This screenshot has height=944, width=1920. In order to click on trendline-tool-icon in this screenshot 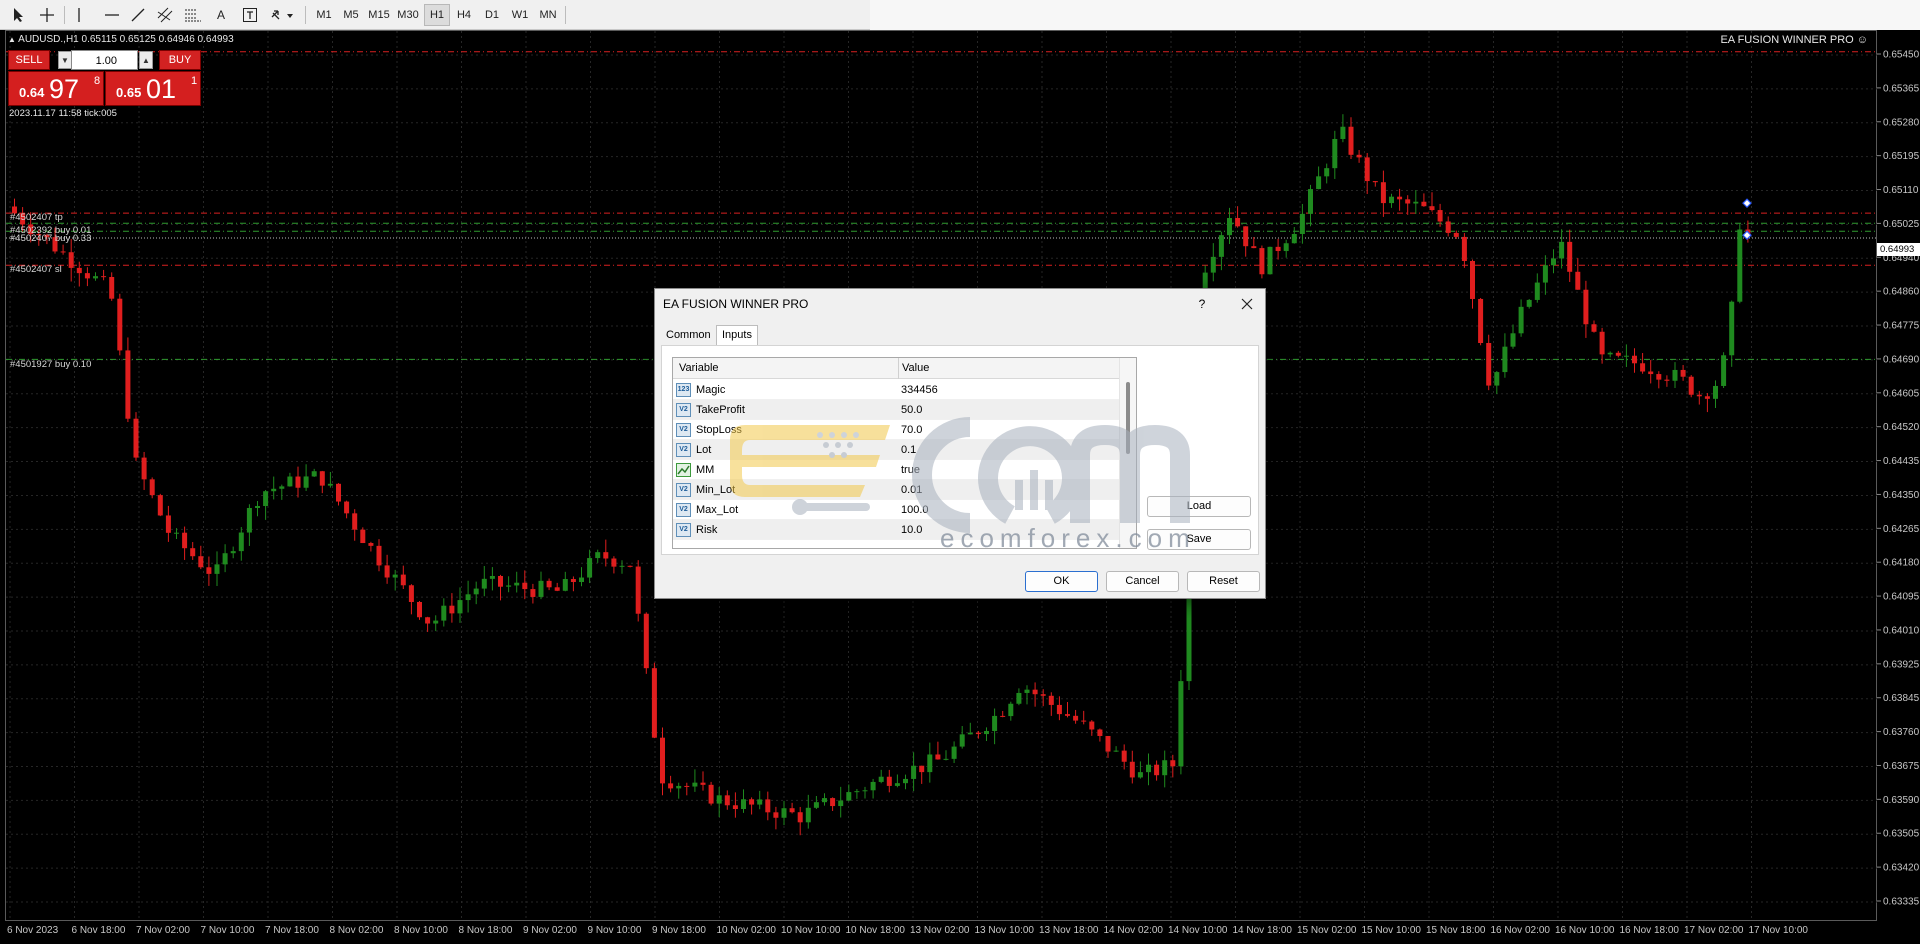, I will do `click(138, 15)`.